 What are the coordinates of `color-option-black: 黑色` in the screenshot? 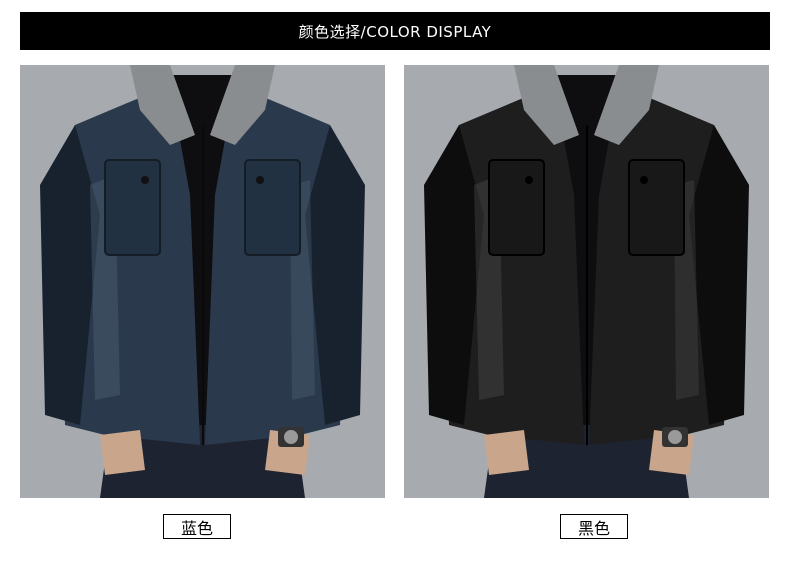 It's located at (594, 526).